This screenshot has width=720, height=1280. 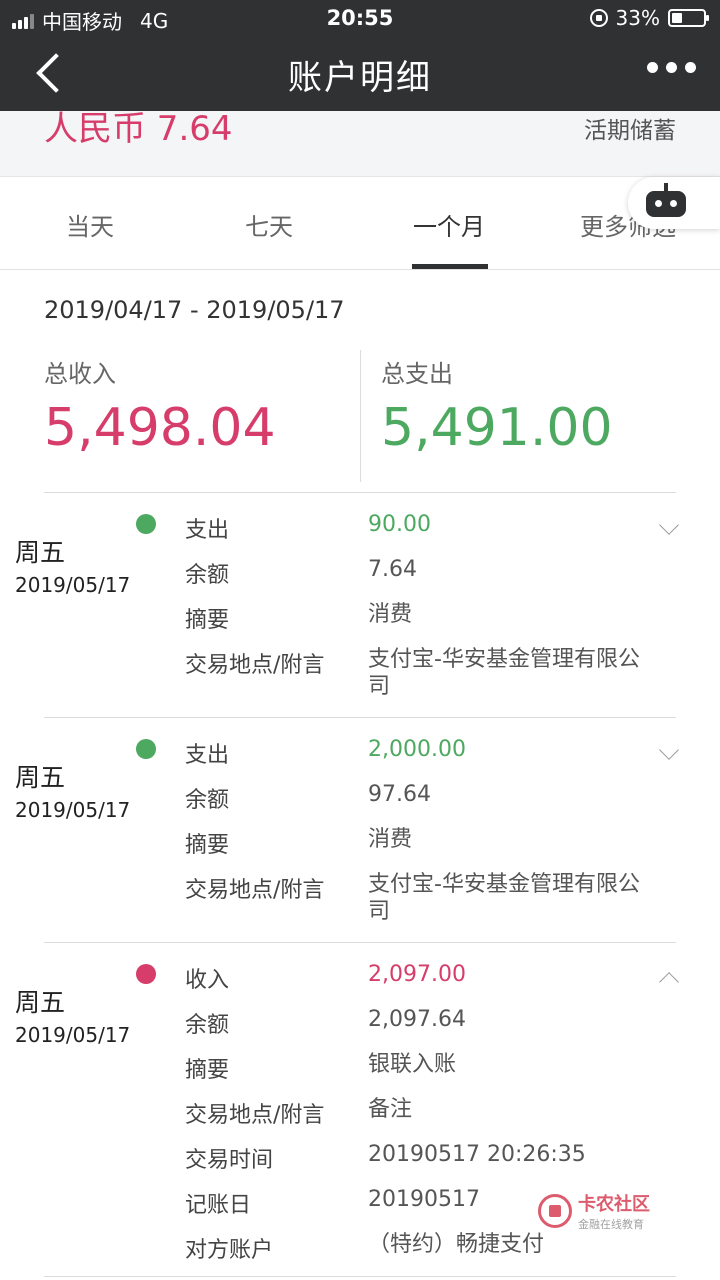 I want to click on entry-balance: 2,097.64, so click(x=417, y=1019).